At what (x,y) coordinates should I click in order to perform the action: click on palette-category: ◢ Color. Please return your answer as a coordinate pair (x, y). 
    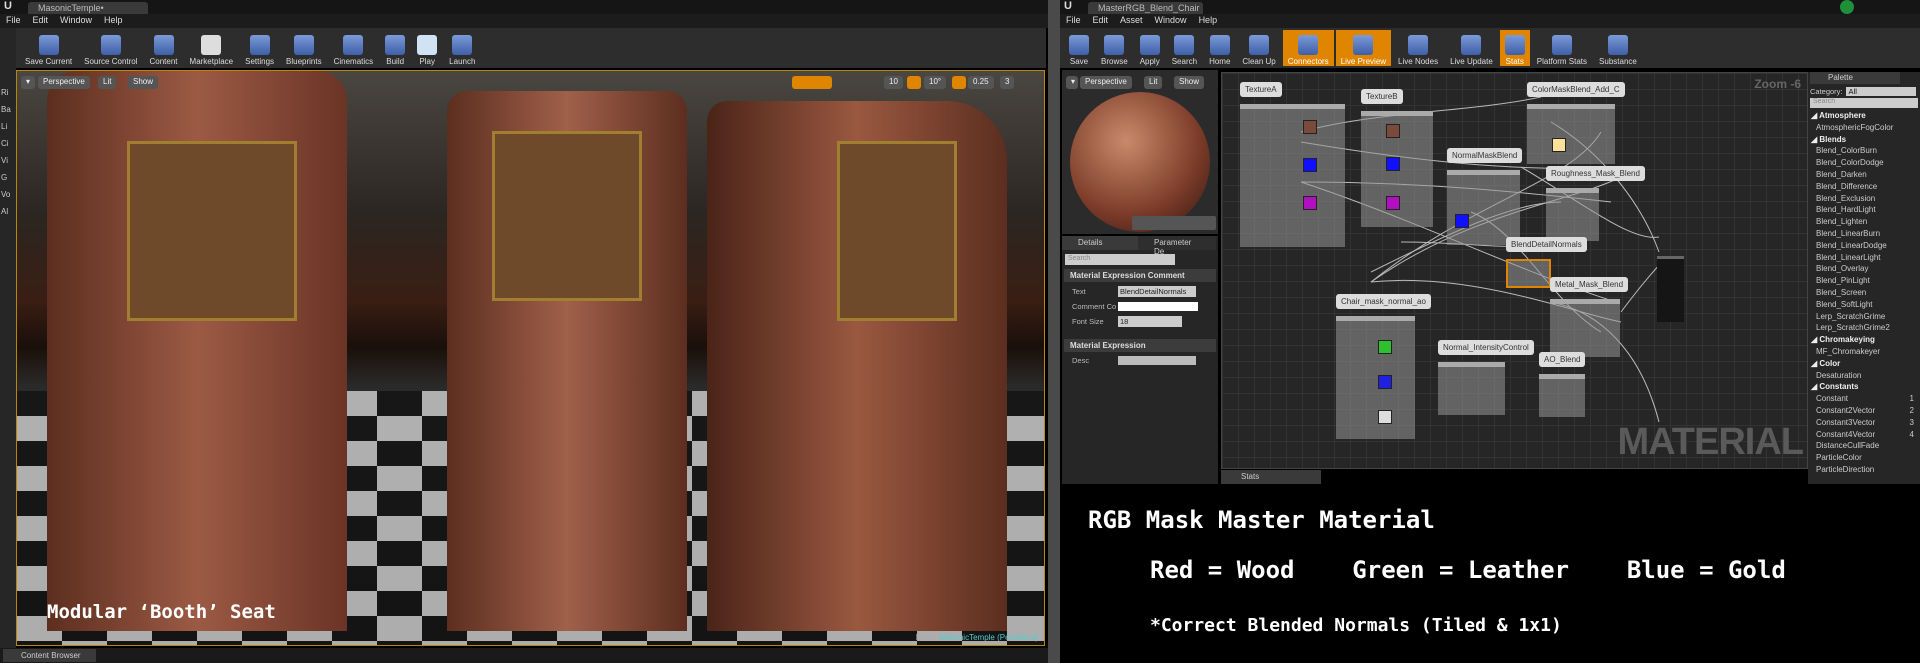
    Looking at the image, I should click on (1864, 365).